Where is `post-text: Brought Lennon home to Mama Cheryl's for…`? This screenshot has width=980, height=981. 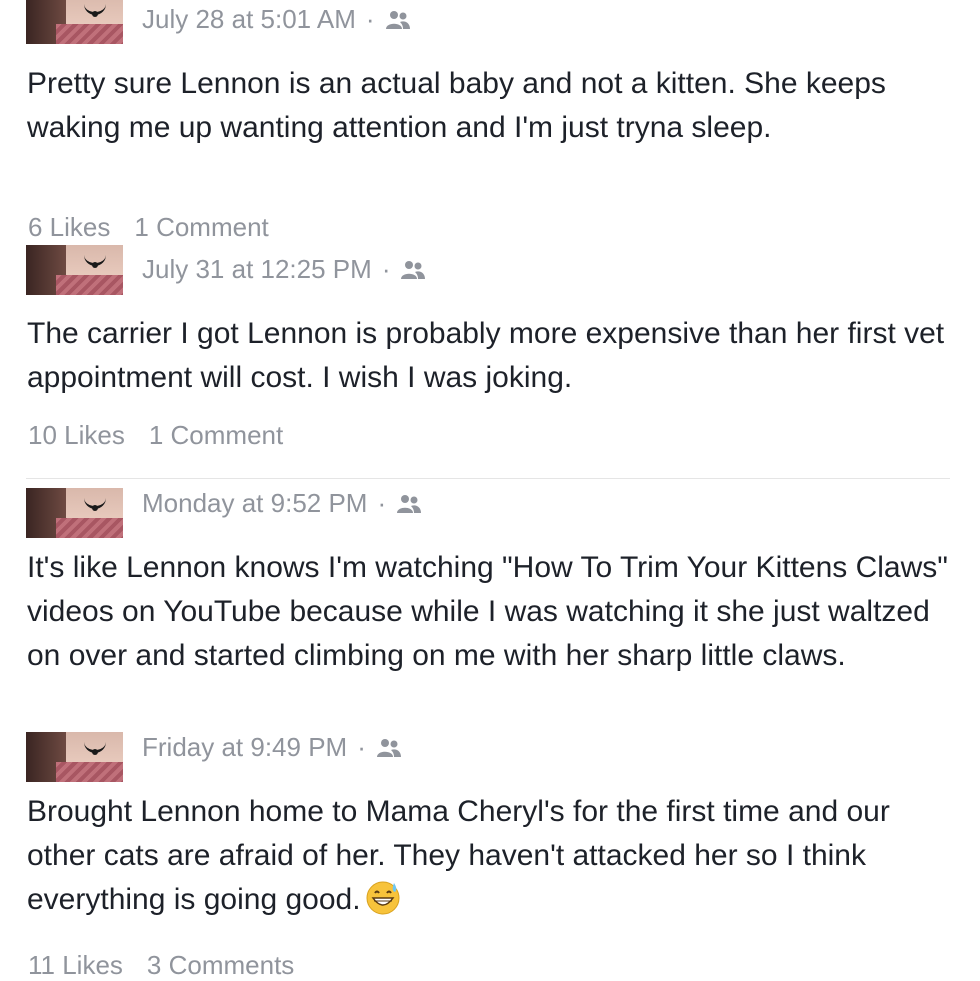 post-text: Brought Lennon home to Mama Cheryl's for… is located at coordinates (492, 856).